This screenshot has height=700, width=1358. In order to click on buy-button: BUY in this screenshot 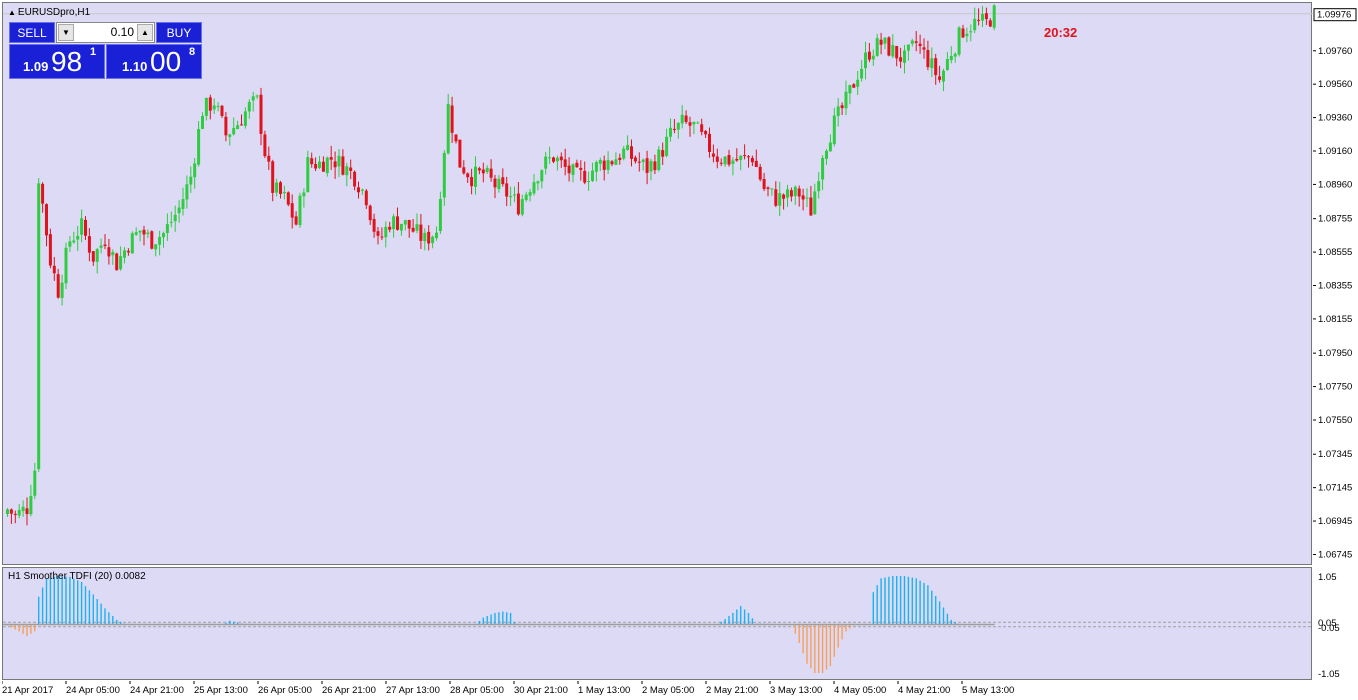, I will do `click(179, 32)`.